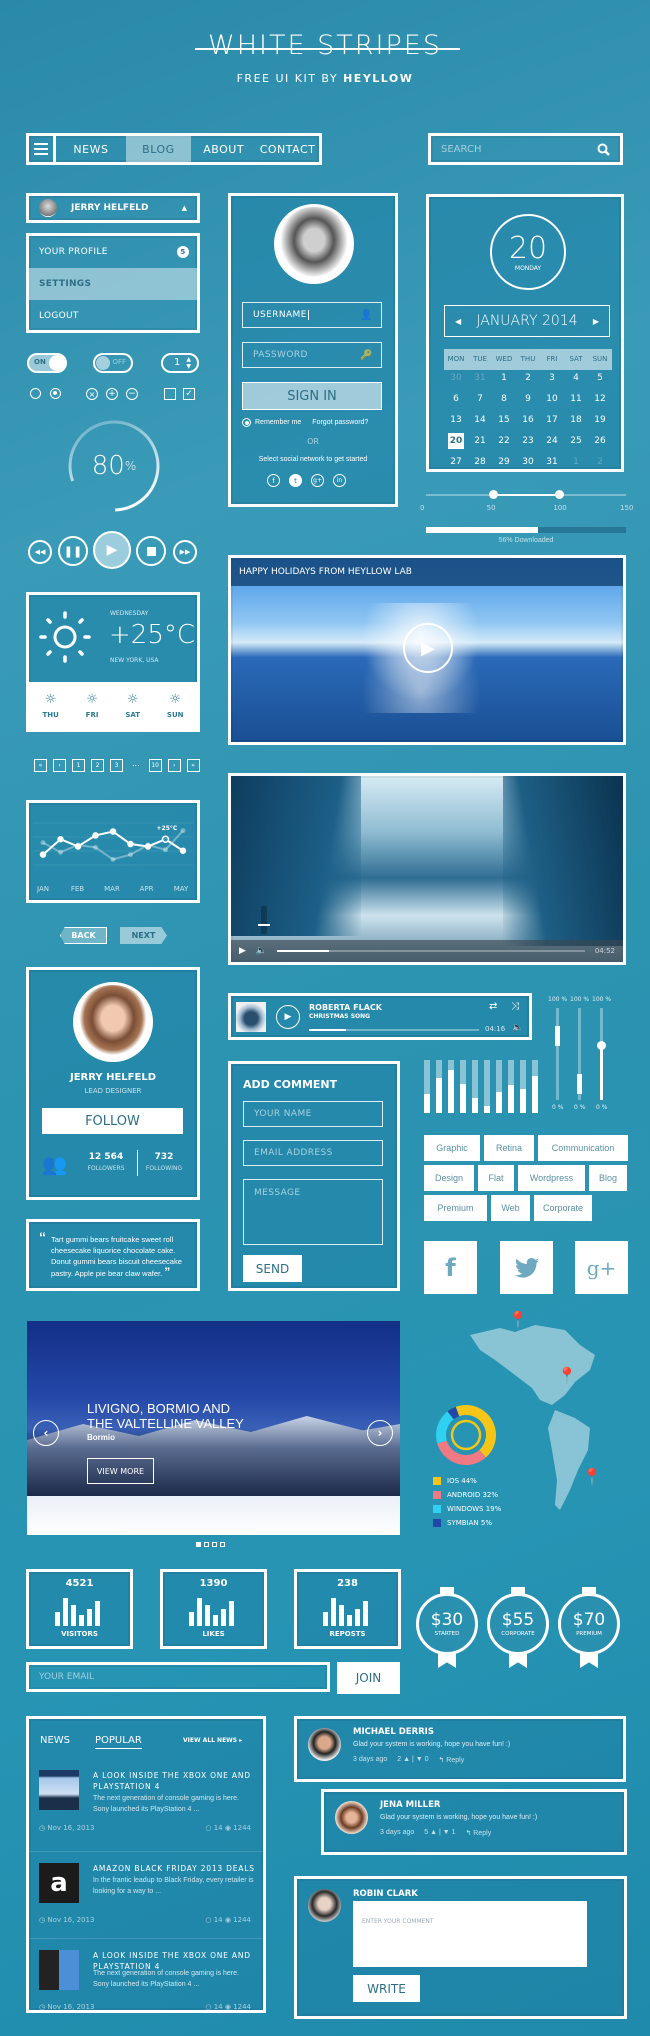 The image size is (650, 2036). Describe the element at coordinates (223, 149) in the screenshot. I see `nav-item-about: ABOUT` at that location.